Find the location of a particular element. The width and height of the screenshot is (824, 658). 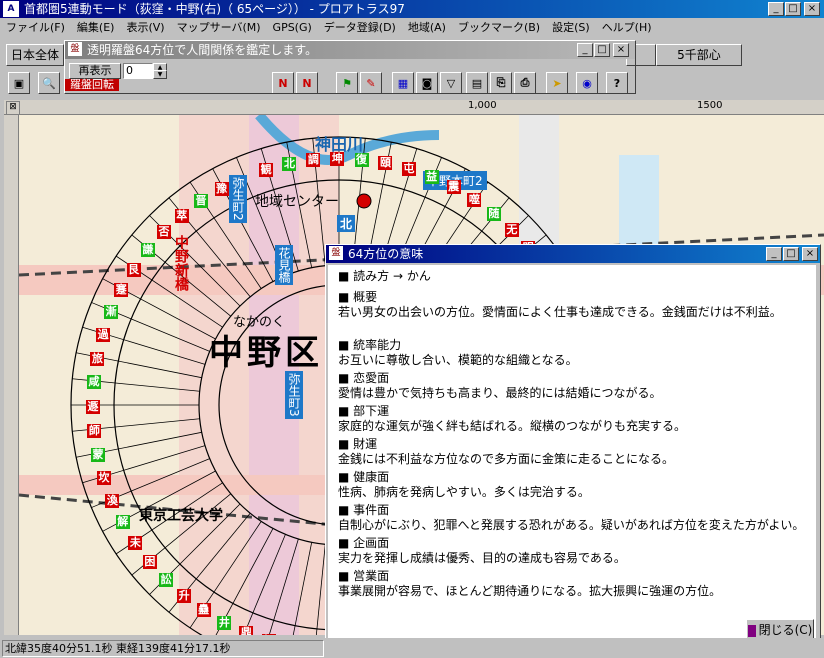

compass-cell: 遯 is located at coordinates (93, 406).